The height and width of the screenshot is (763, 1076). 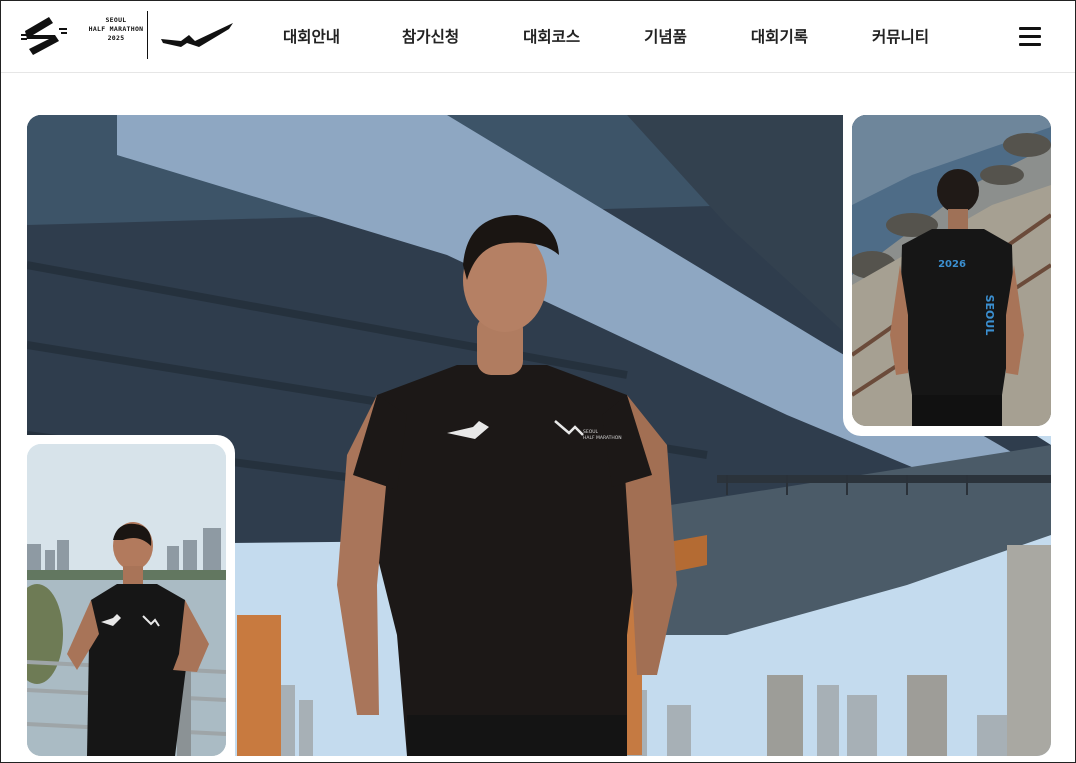 What do you see at coordinates (602, 438) in the screenshot?
I see `svg-text: HALF MARATHON` at bounding box center [602, 438].